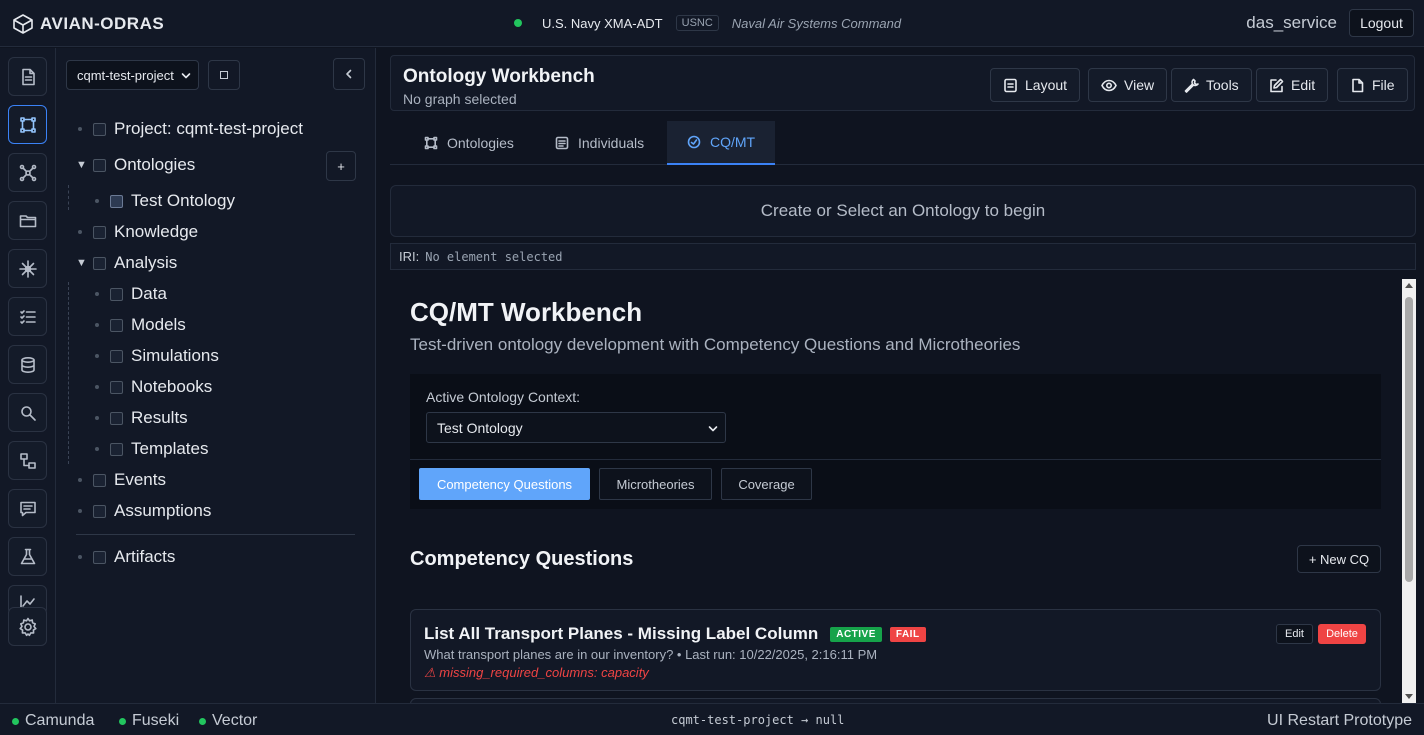 Image resolution: width=1424 pixels, height=735 pixels. What do you see at coordinates (138, 232) in the screenshot?
I see `tree-item-knowledge: Knowledge` at bounding box center [138, 232].